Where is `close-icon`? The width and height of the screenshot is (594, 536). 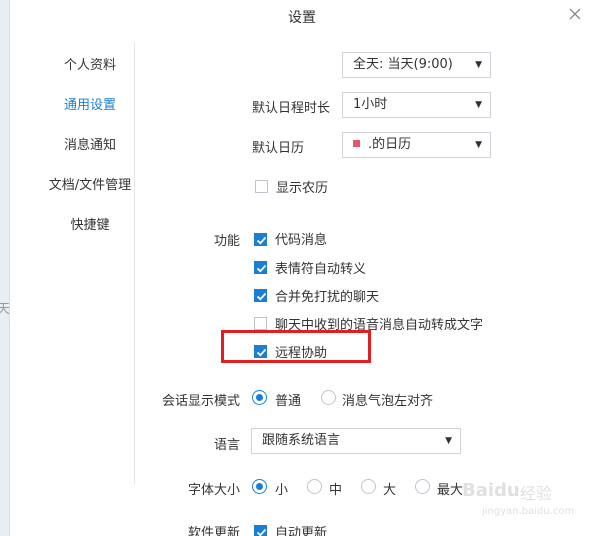
close-icon is located at coordinates (575, 14).